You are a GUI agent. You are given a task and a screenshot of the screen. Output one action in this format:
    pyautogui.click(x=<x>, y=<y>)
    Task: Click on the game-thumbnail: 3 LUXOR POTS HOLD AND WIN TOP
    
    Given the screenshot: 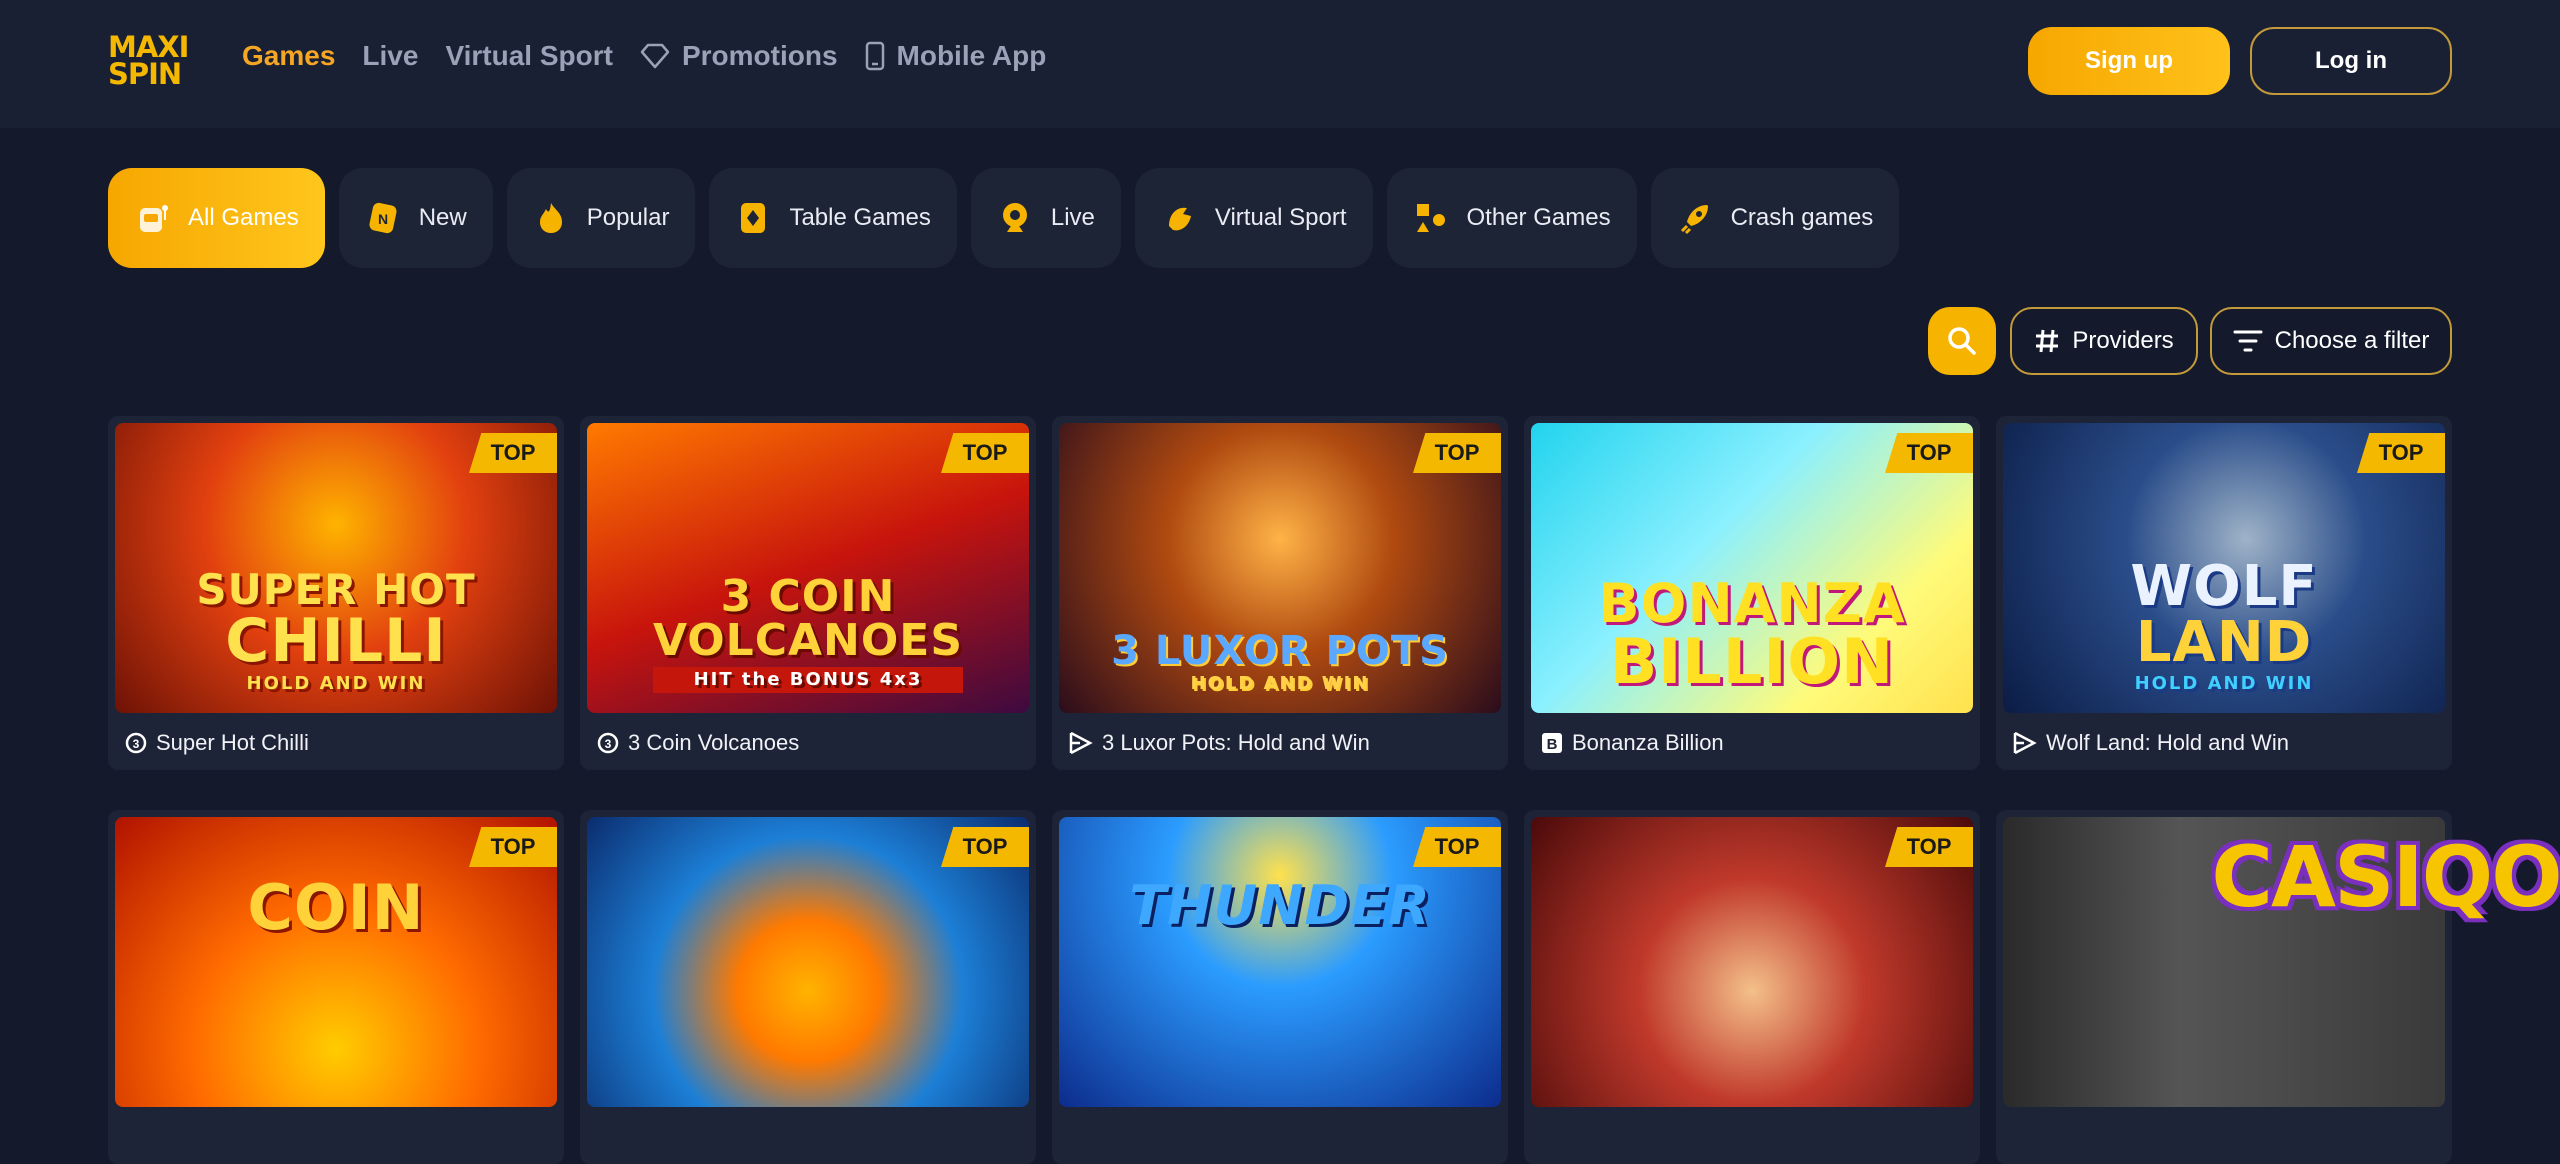 What is the action you would take?
    pyautogui.click(x=1280, y=568)
    